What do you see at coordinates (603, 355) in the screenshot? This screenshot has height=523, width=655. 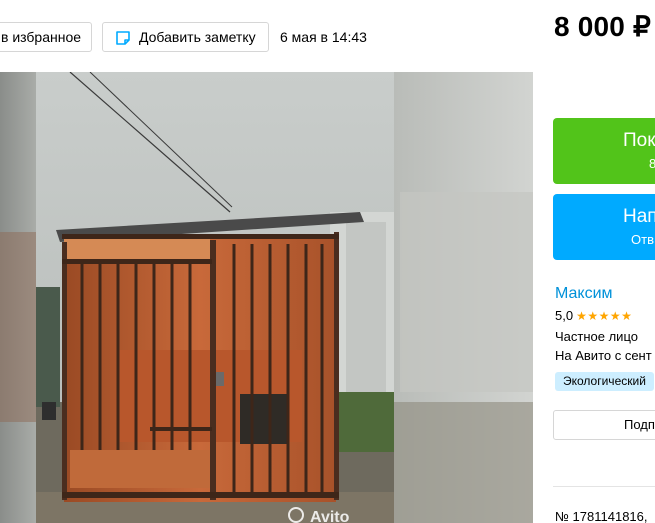 I see `seller-since: На Авито с сент` at bounding box center [603, 355].